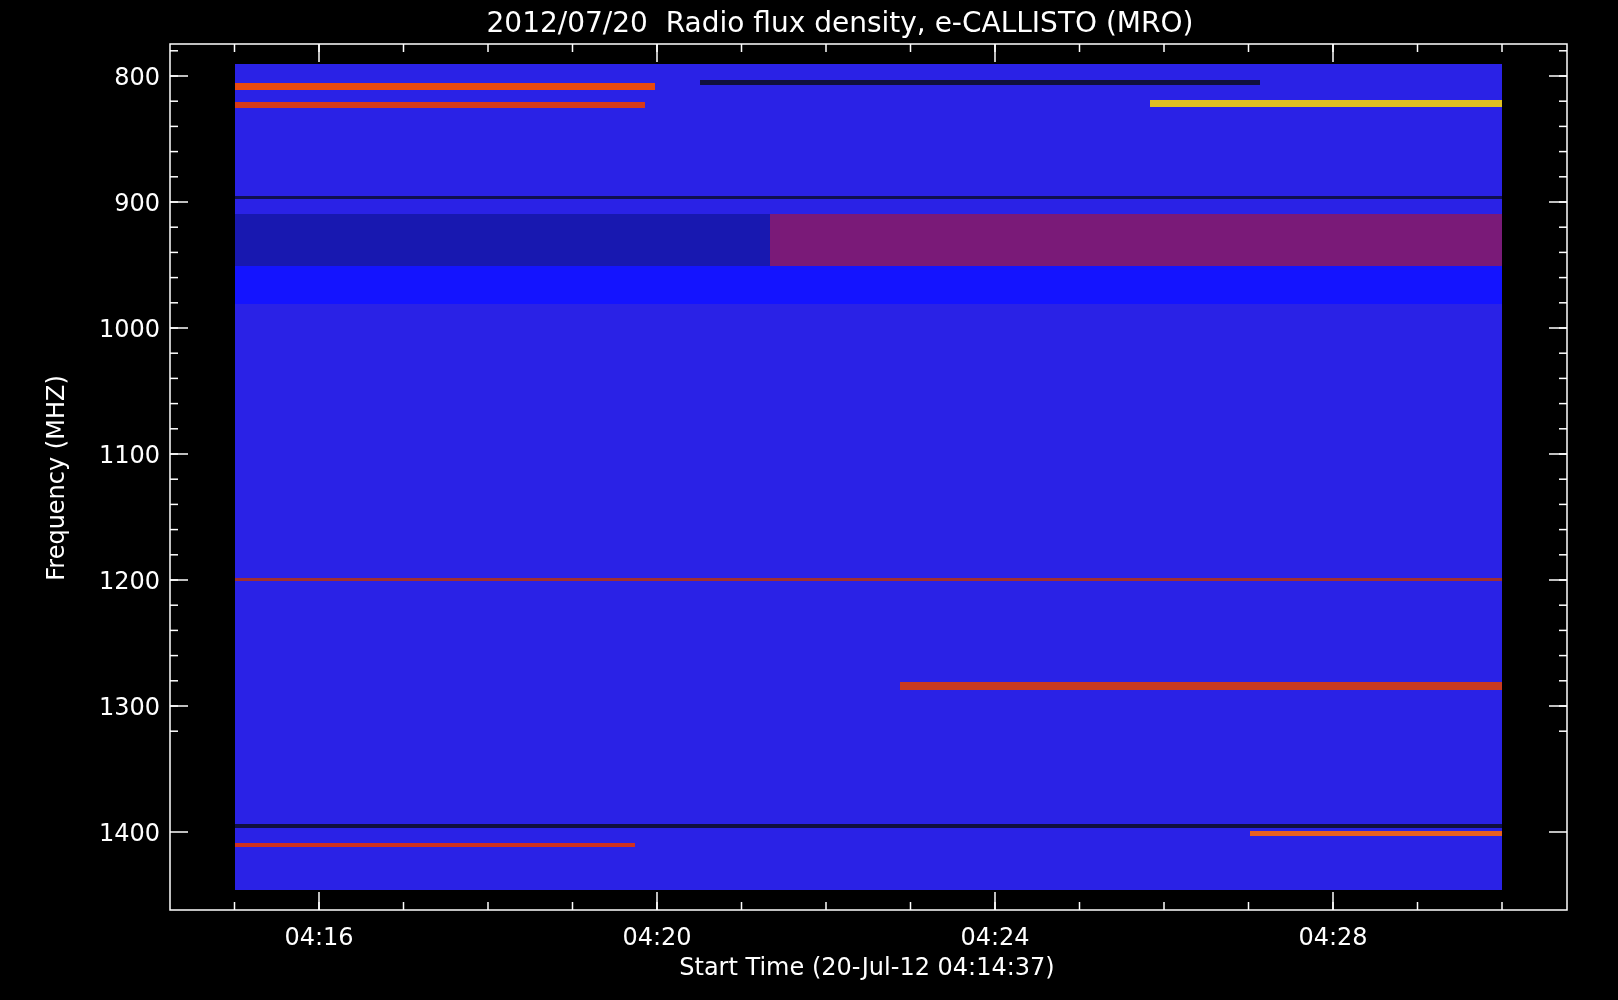 The width and height of the screenshot is (1618, 1000). What do you see at coordinates (129, 833) in the screenshot?
I see `y-tick-label: 1400` at bounding box center [129, 833].